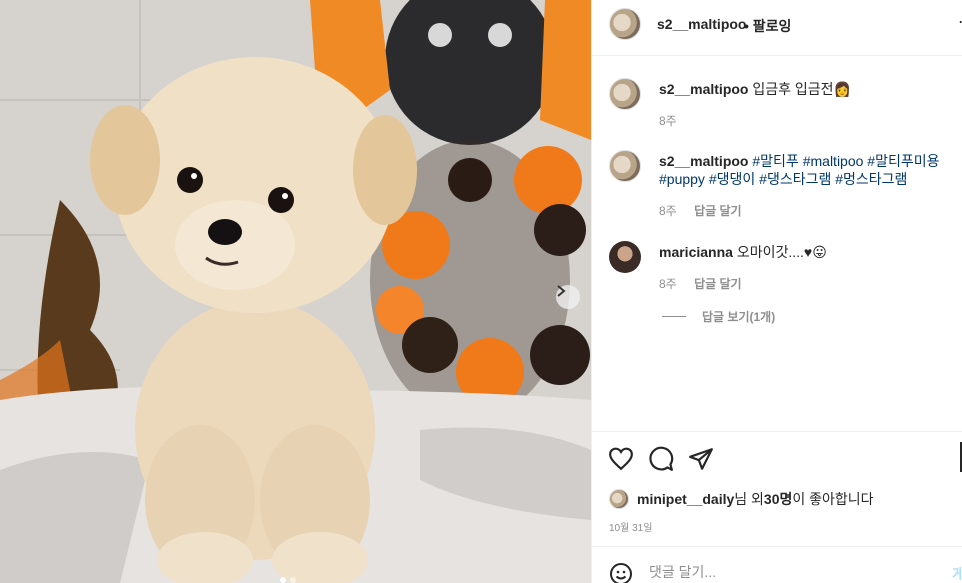 This screenshot has height=583, width=962. Describe the element at coordinates (696, 252) in the screenshot. I see `commenter-username: maricianna` at that location.